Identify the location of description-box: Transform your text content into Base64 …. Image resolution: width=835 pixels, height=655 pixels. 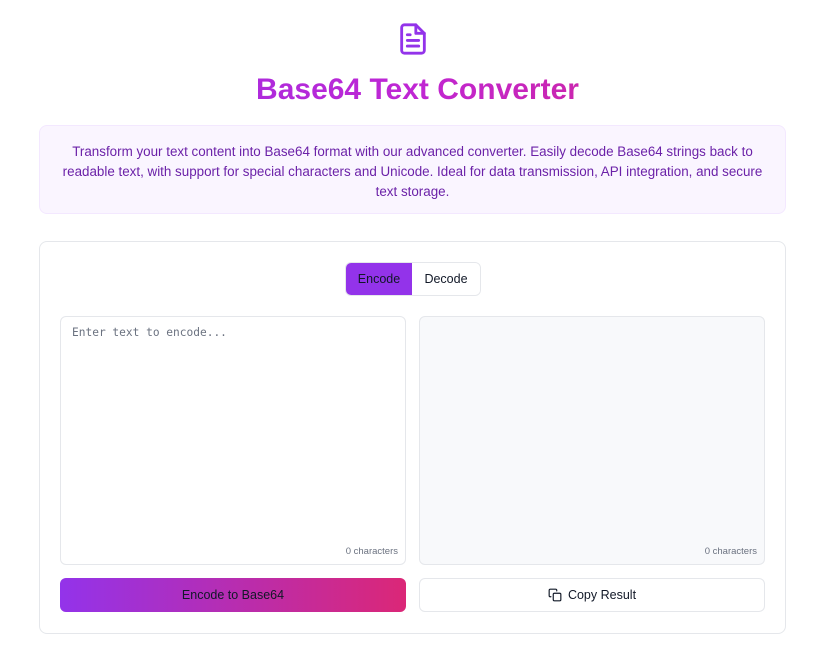
(412, 169).